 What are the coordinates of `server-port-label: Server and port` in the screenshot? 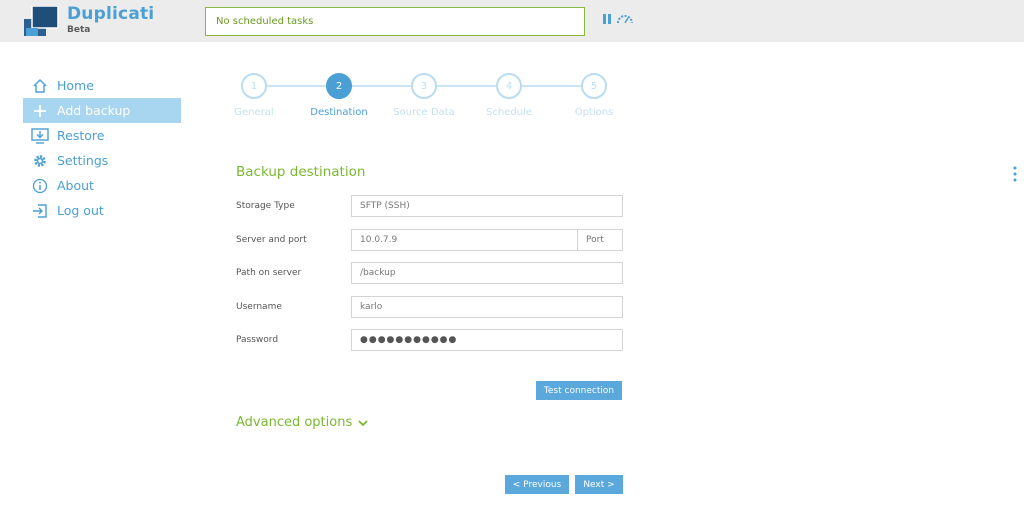 It's located at (271, 240).